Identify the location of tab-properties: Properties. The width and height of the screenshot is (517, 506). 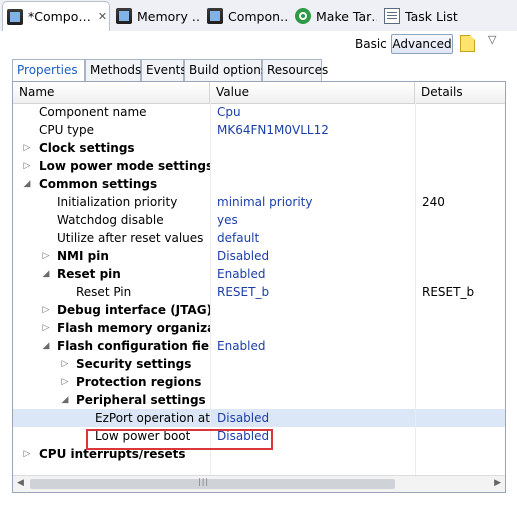
(48, 70).